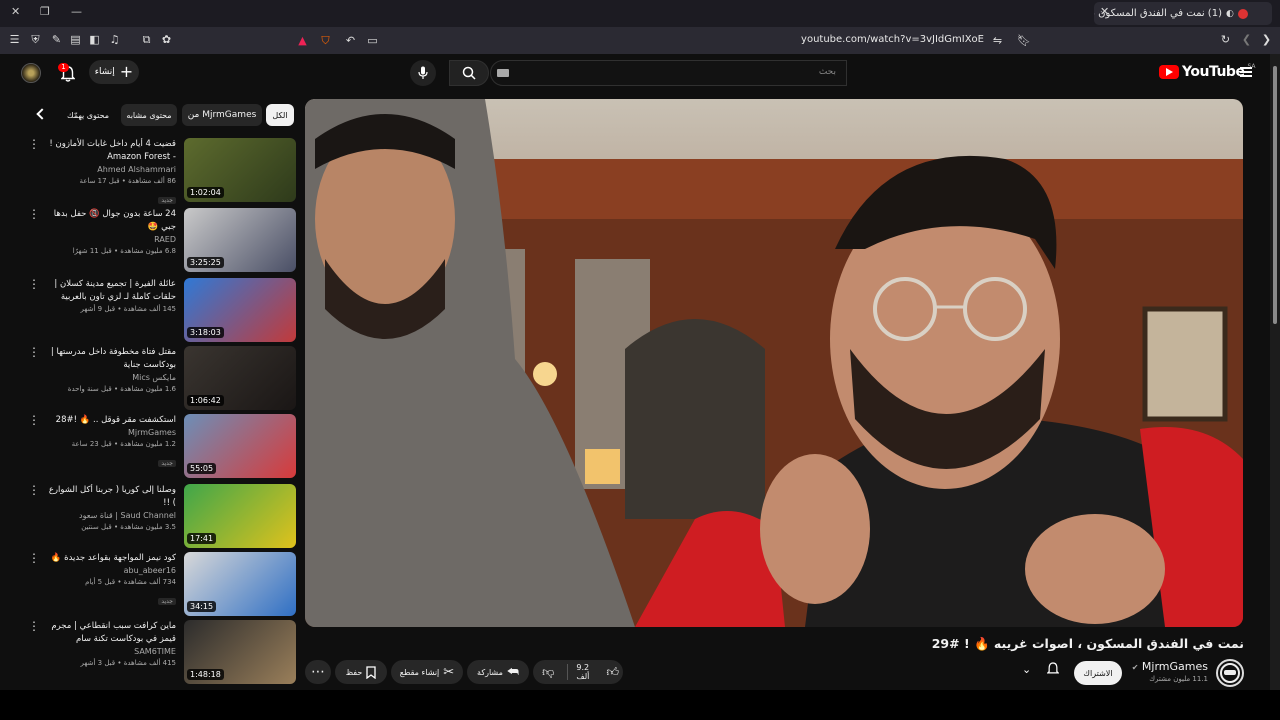 The width and height of the screenshot is (1280, 720). What do you see at coordinates (1246, 72) in the screenshot?
I see `guide-menu-icon` at bounding box center [1246, 72].